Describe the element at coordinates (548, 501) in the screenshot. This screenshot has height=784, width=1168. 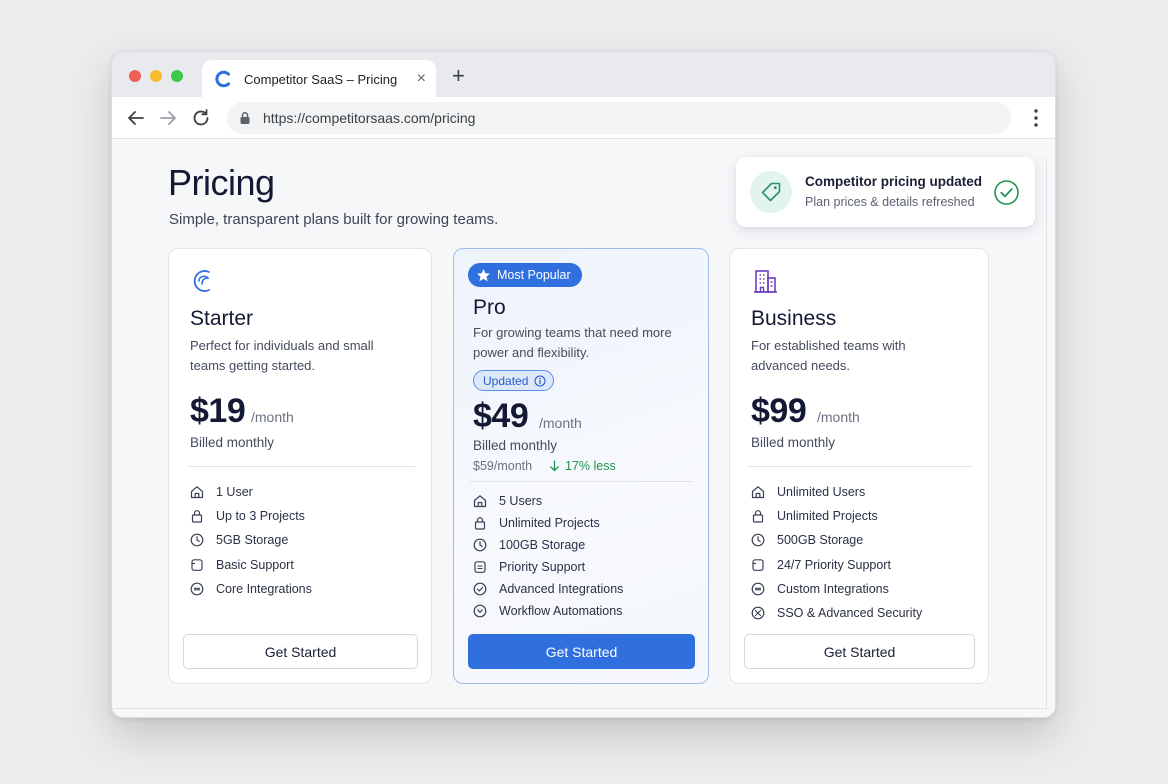
I see `feature-item: 5 Users` at that location.